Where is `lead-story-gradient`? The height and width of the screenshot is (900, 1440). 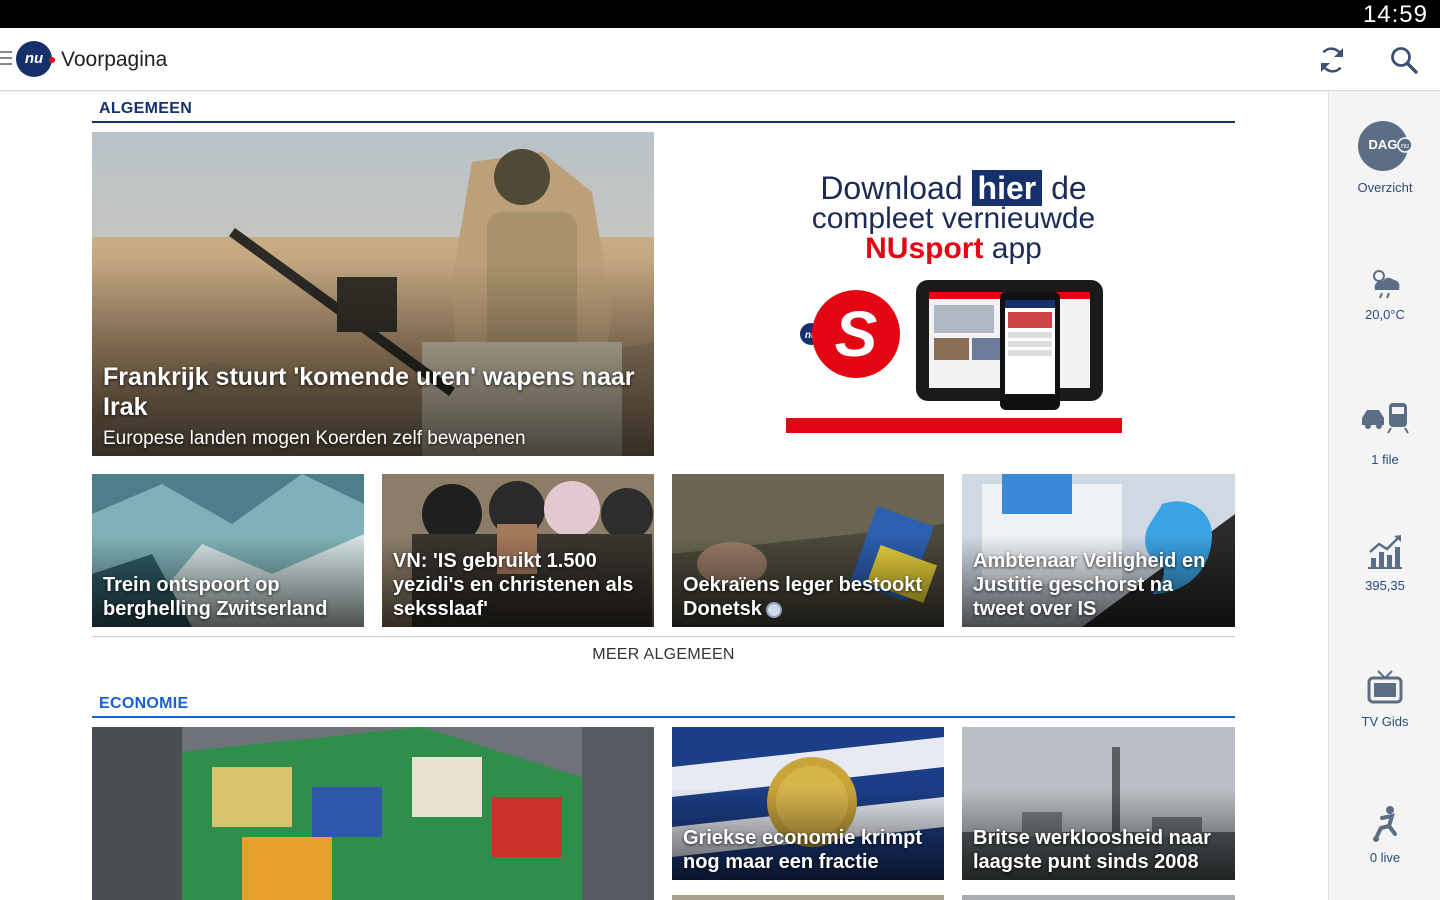 lead-story-gradient is located at coordinates (373, 358).